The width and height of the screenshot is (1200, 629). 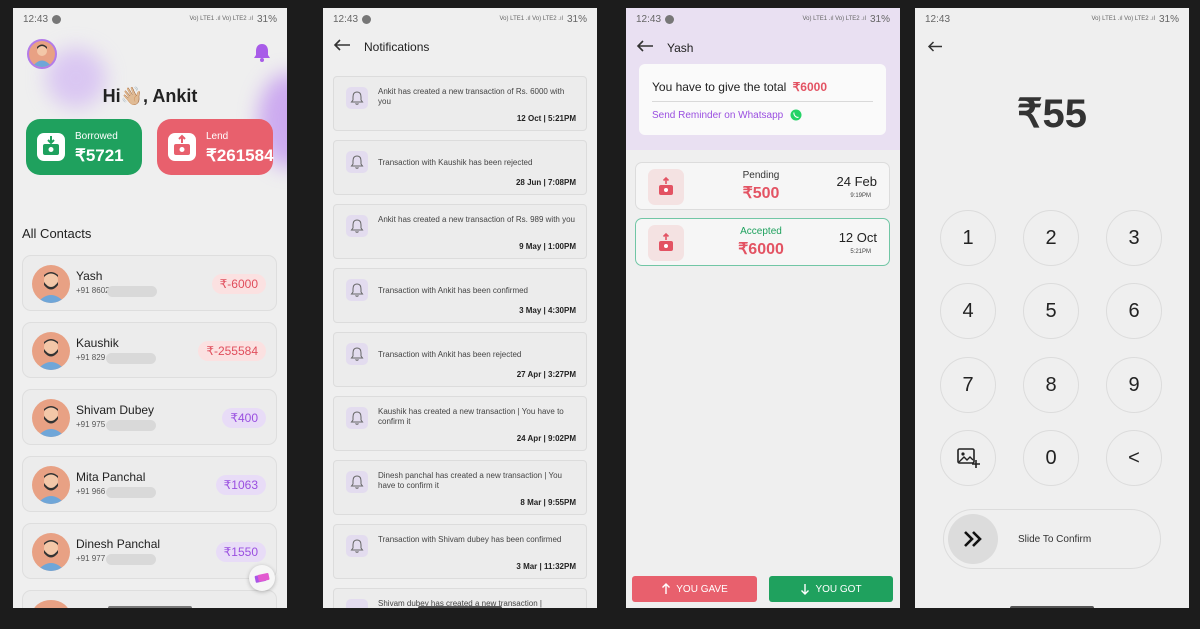 I want to click on contact-balance: ₹-255584, so click(x=232, y=351).